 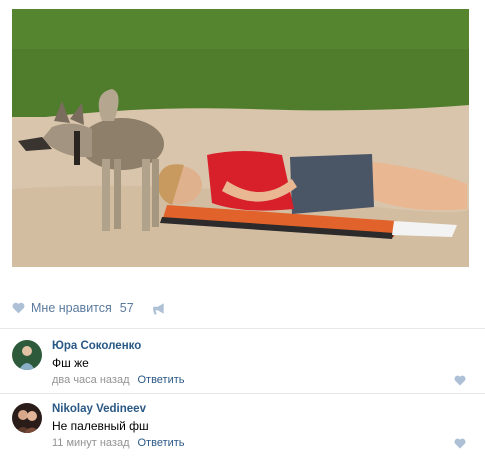 I want to click on share-button, so click(x=159, y=308).